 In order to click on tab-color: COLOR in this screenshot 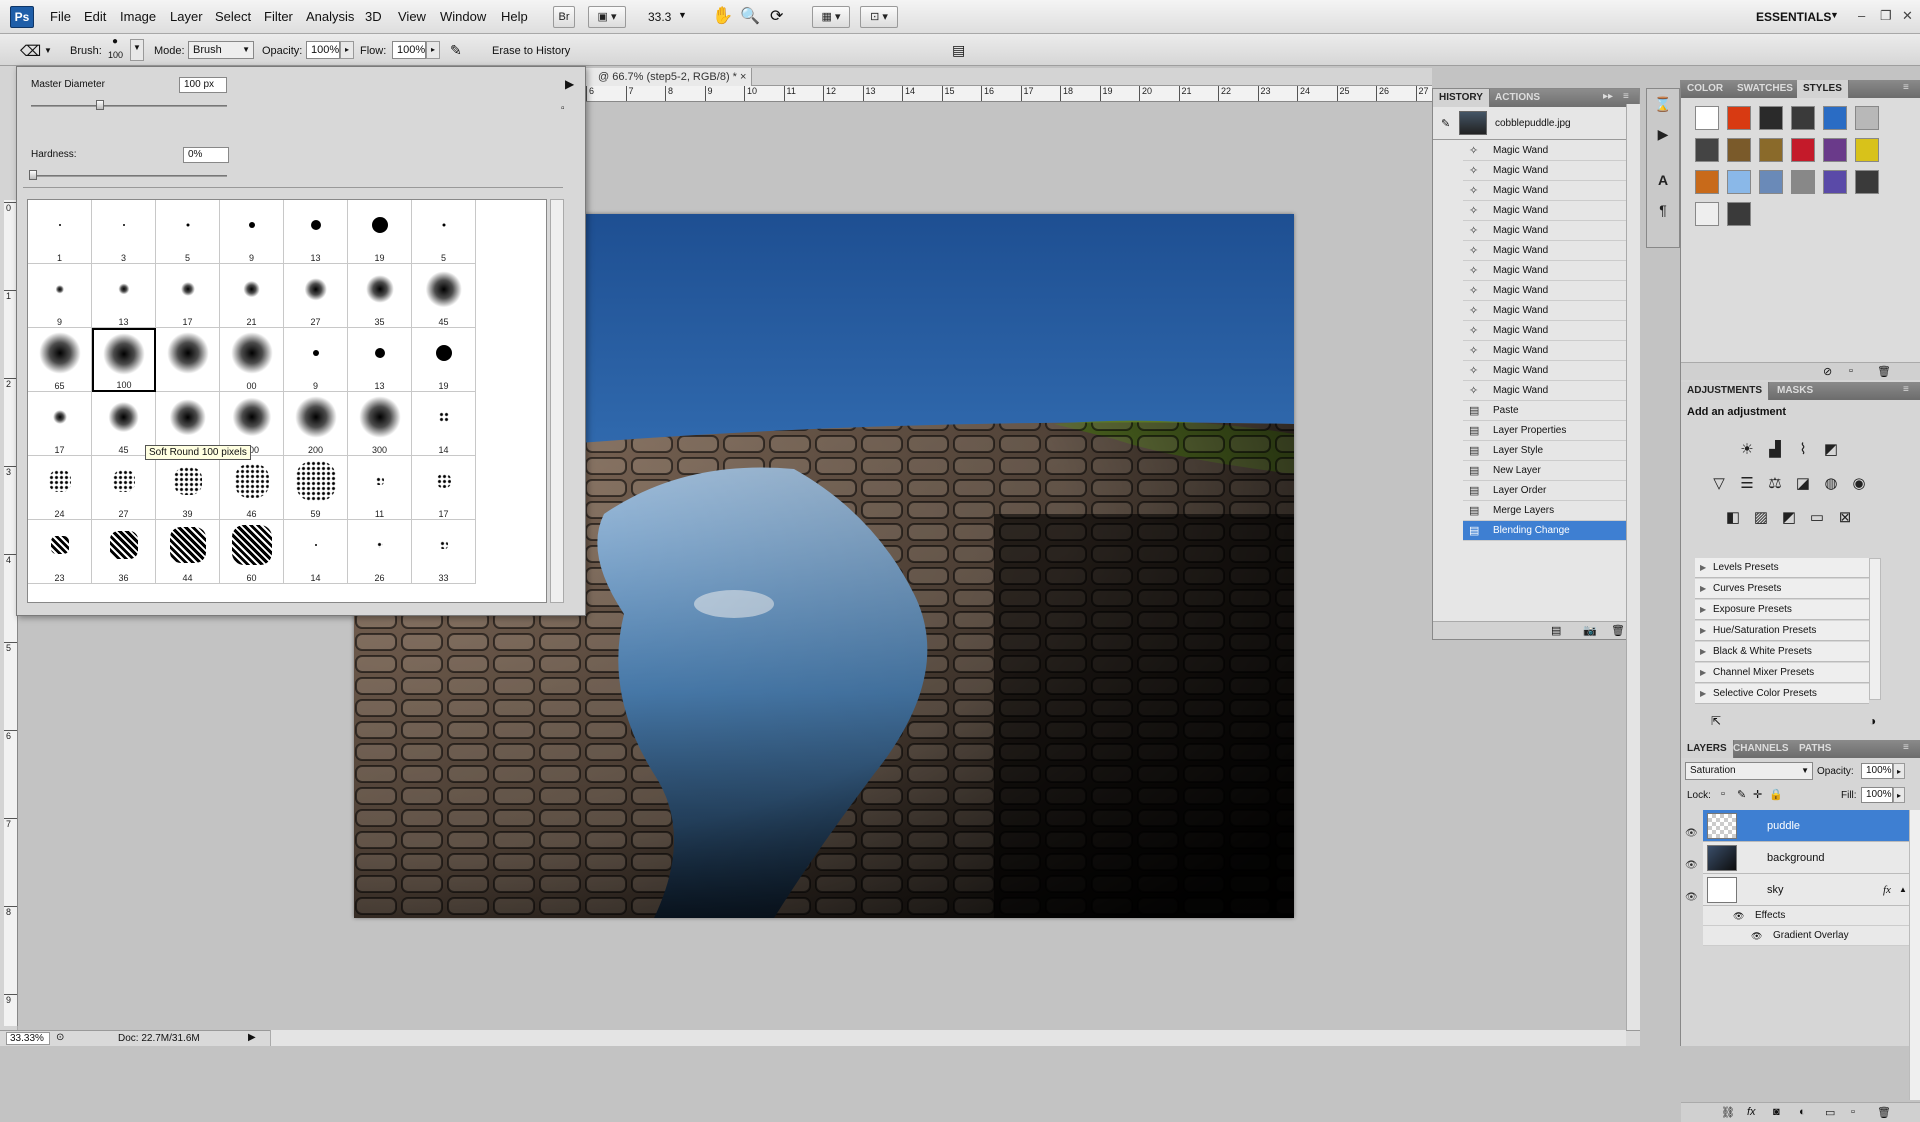, I will do `click(1705, 89)`.